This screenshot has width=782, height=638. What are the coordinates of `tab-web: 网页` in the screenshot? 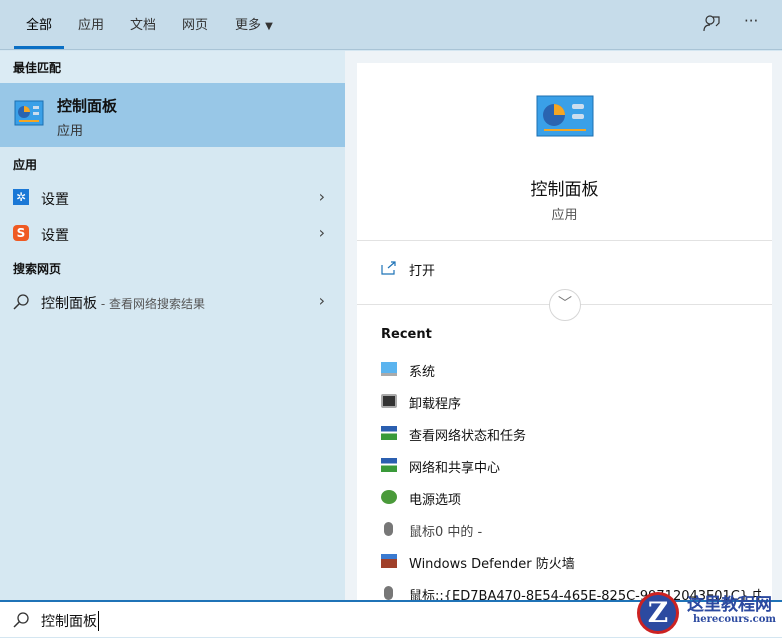 It's located at (195, 23).